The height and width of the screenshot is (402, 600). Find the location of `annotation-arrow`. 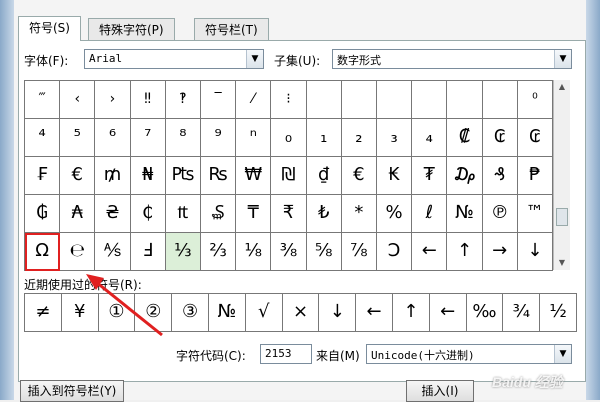

annotation-arrow is located at coordinates (124, 305).